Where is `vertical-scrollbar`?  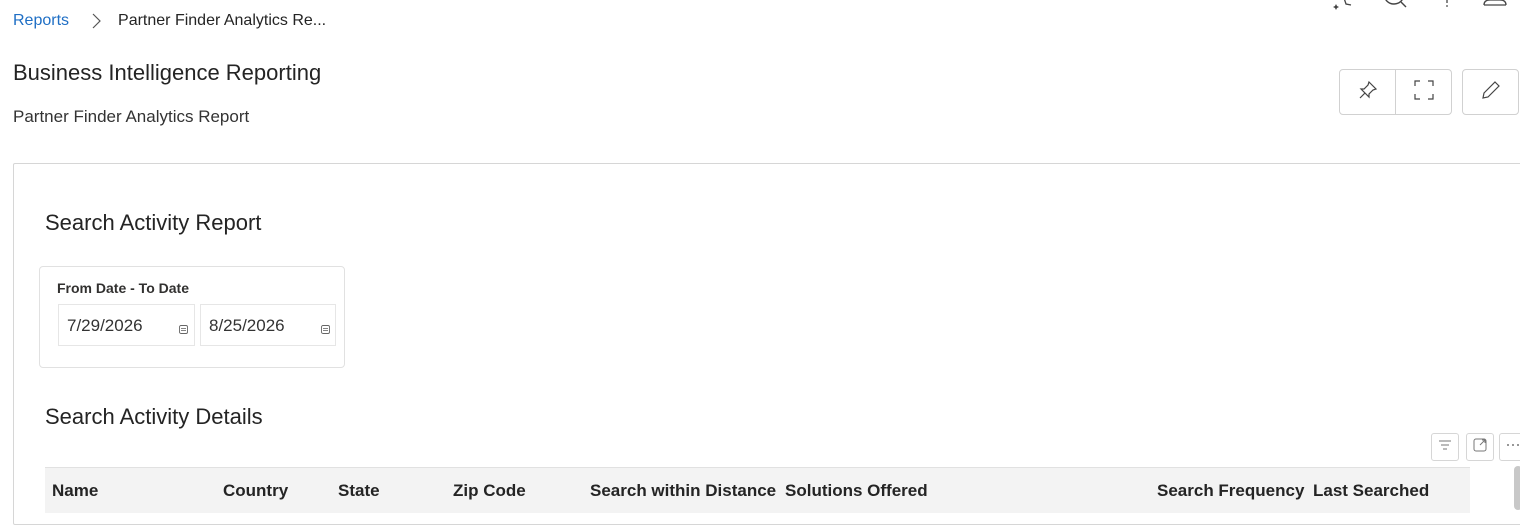 vertical-scrollbar is located at coordinates (1517, 488).